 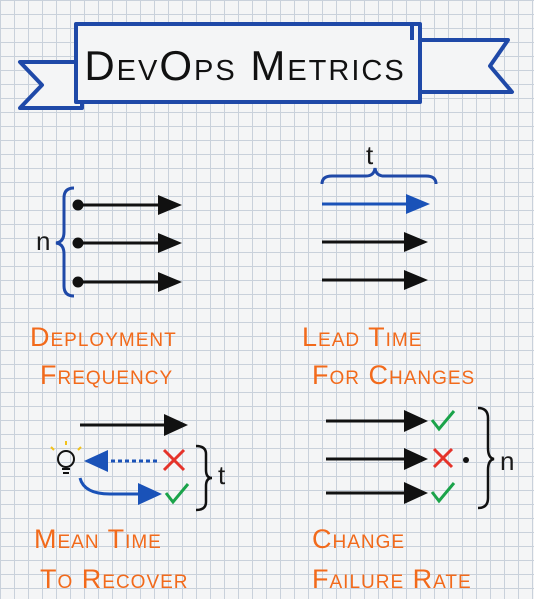 I want to click on cfr-label-line1: Change, so click(x=359, y=539).